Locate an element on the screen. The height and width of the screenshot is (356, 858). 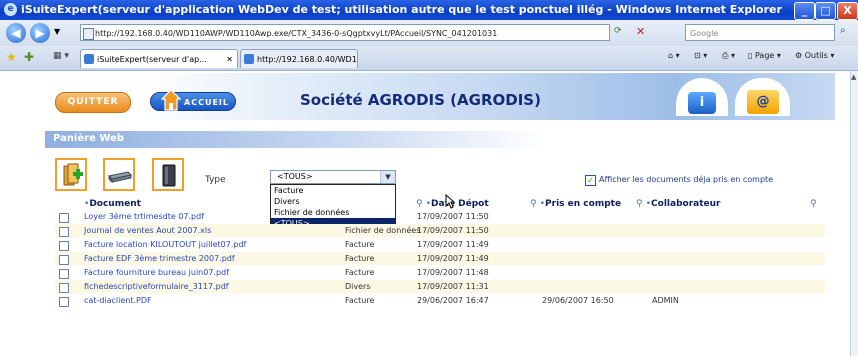
header-collaborateur: ⚲ •Collaborateur is located at coordinates (678, 204).